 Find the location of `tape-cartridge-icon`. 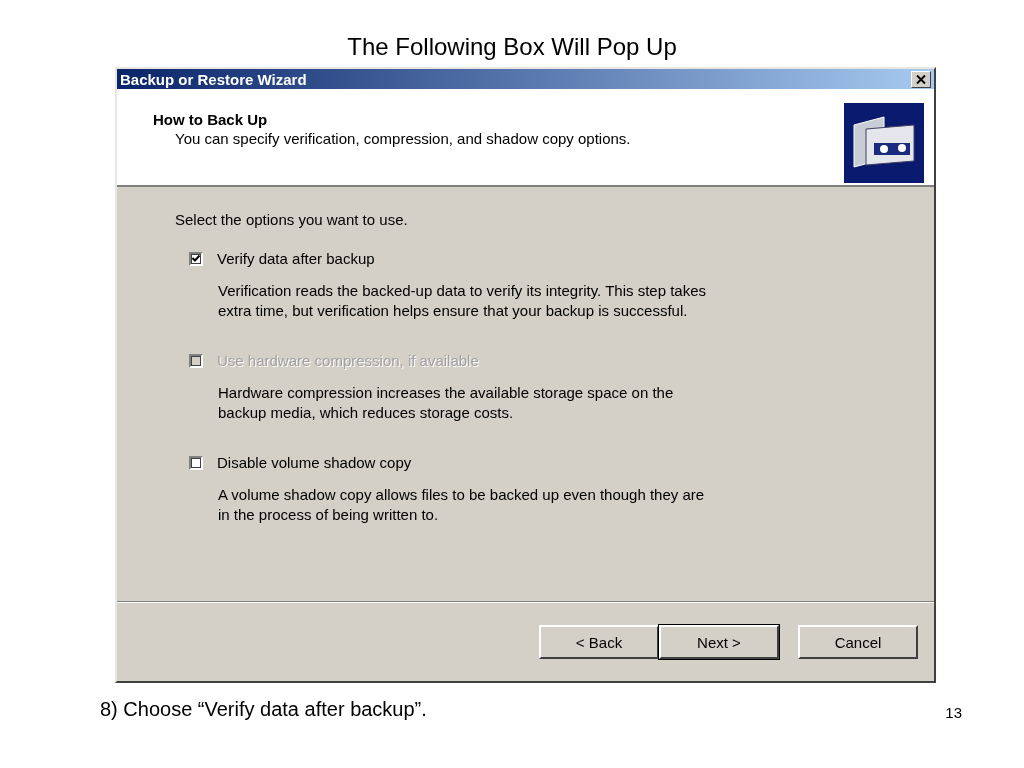

tape-cartridge-icon is located at coordinates (884, 143).